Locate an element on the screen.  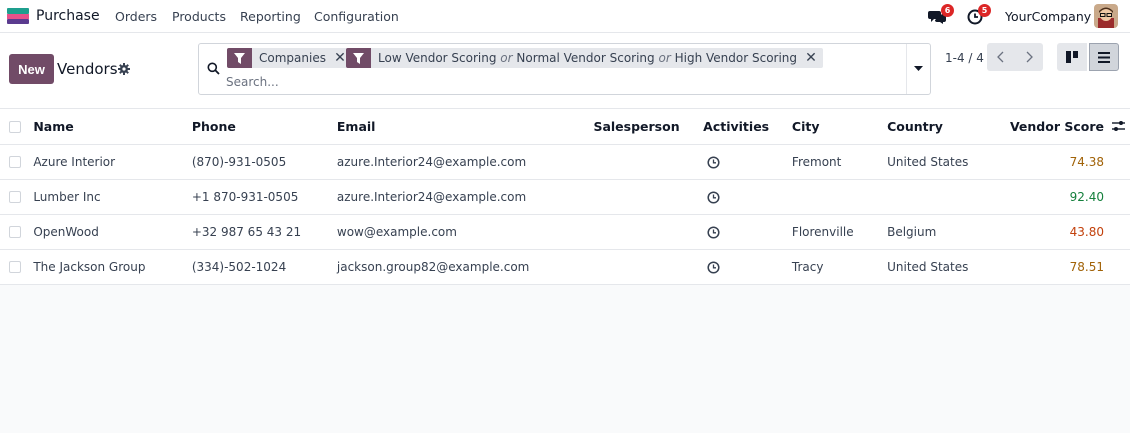
column-header-email: Email is located at coordinates (465, 127).